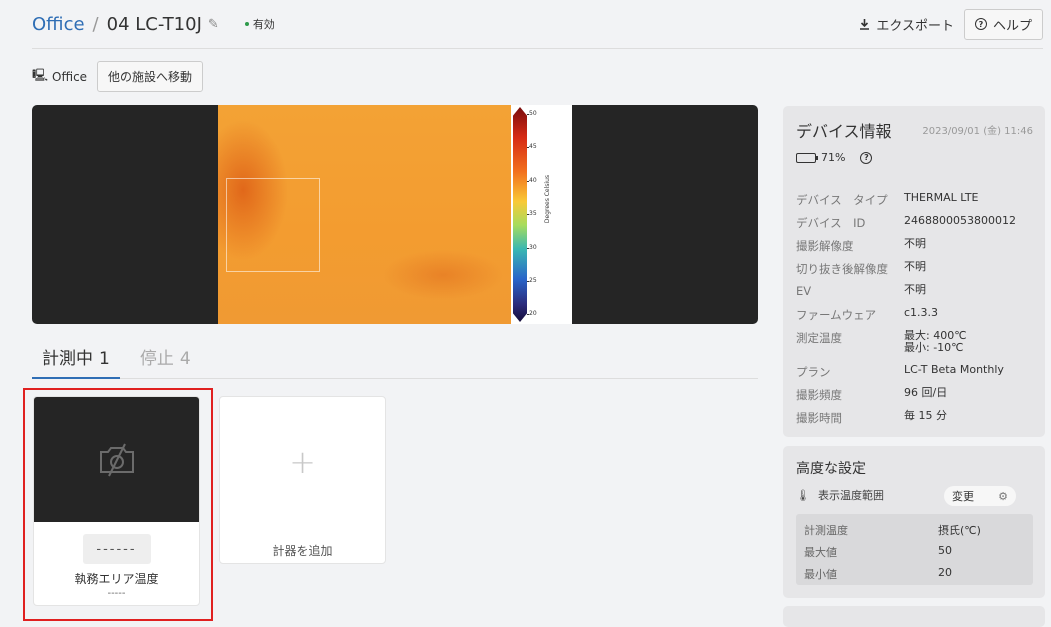  Describe the element at coordinates (803, 495) in the screenshot. I see `thermometer-icon: 🌡` at that location.